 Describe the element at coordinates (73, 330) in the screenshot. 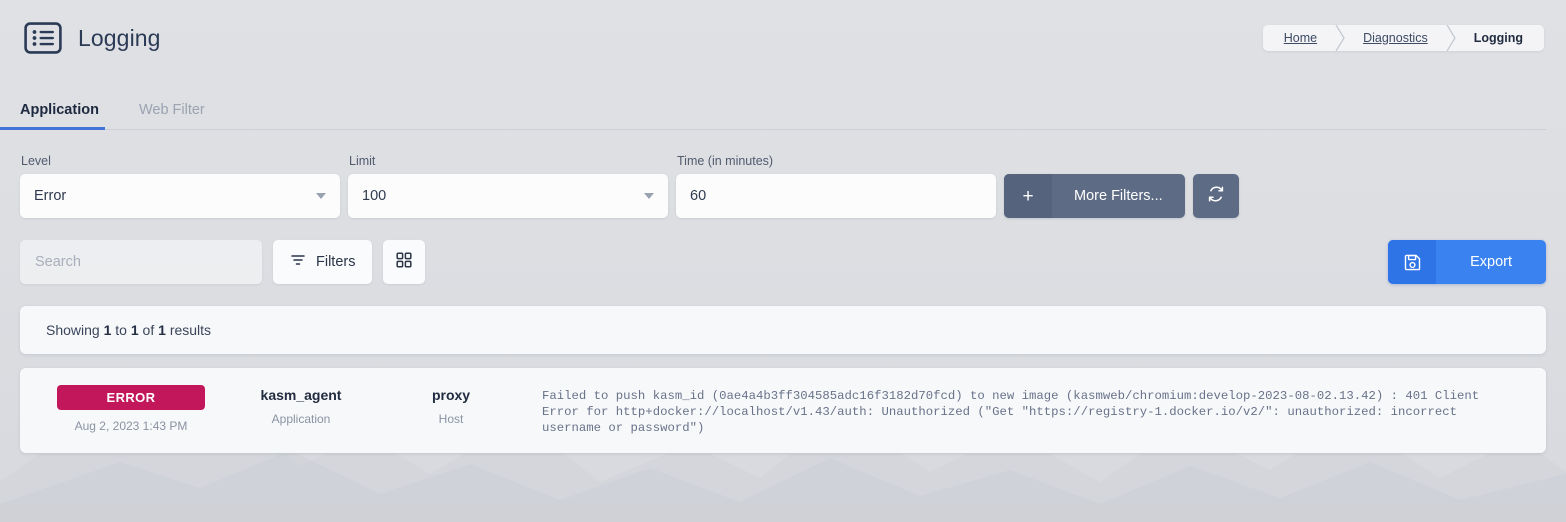

I see `results-prefix: Showing` at that location.